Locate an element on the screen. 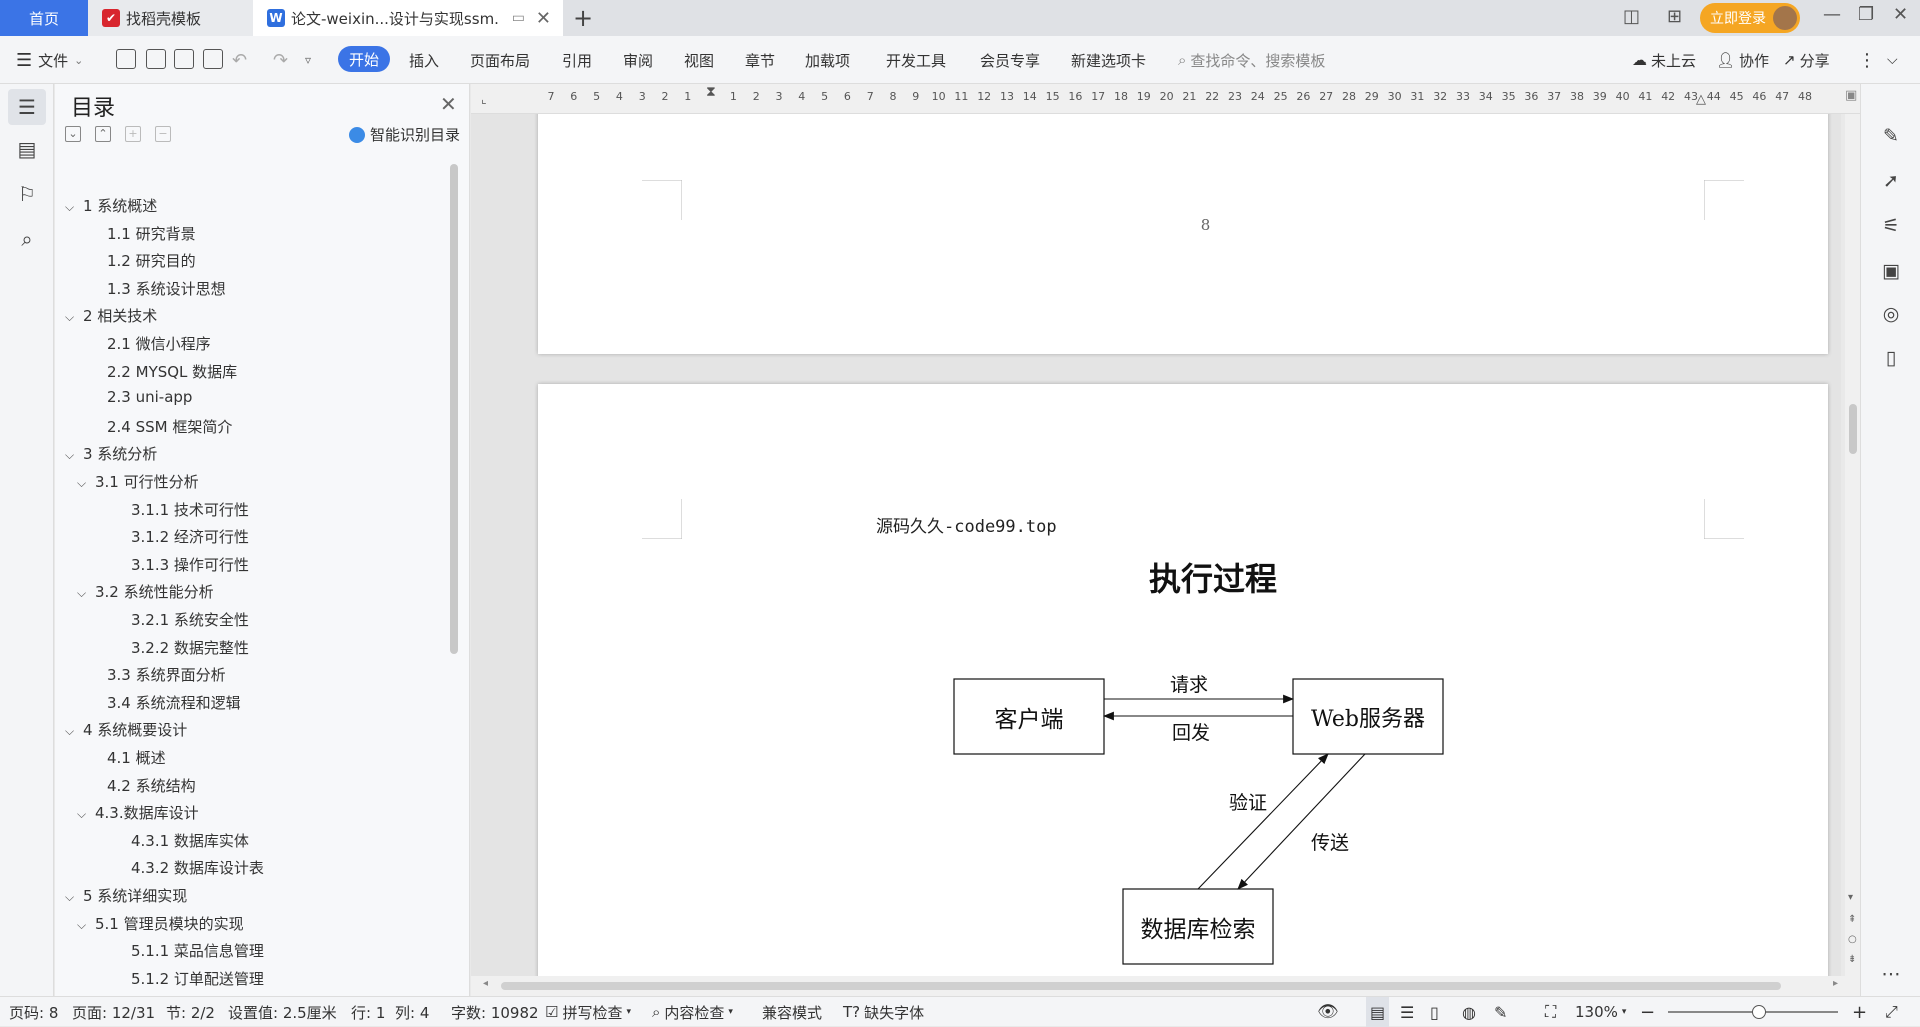 Image resolution: width=1920 pixels, height=1027 pixels. toc-item: 4.1 概述 is located at coordinates (125, 757).